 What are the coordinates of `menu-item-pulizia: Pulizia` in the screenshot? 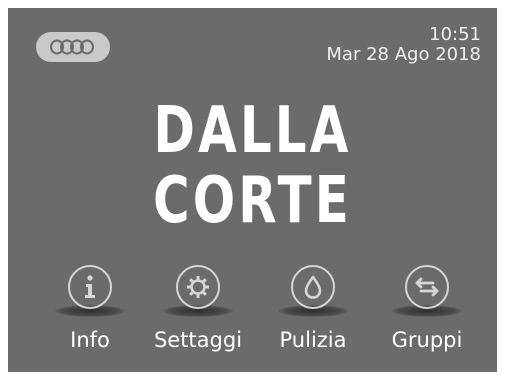 It's located at (313, 309).